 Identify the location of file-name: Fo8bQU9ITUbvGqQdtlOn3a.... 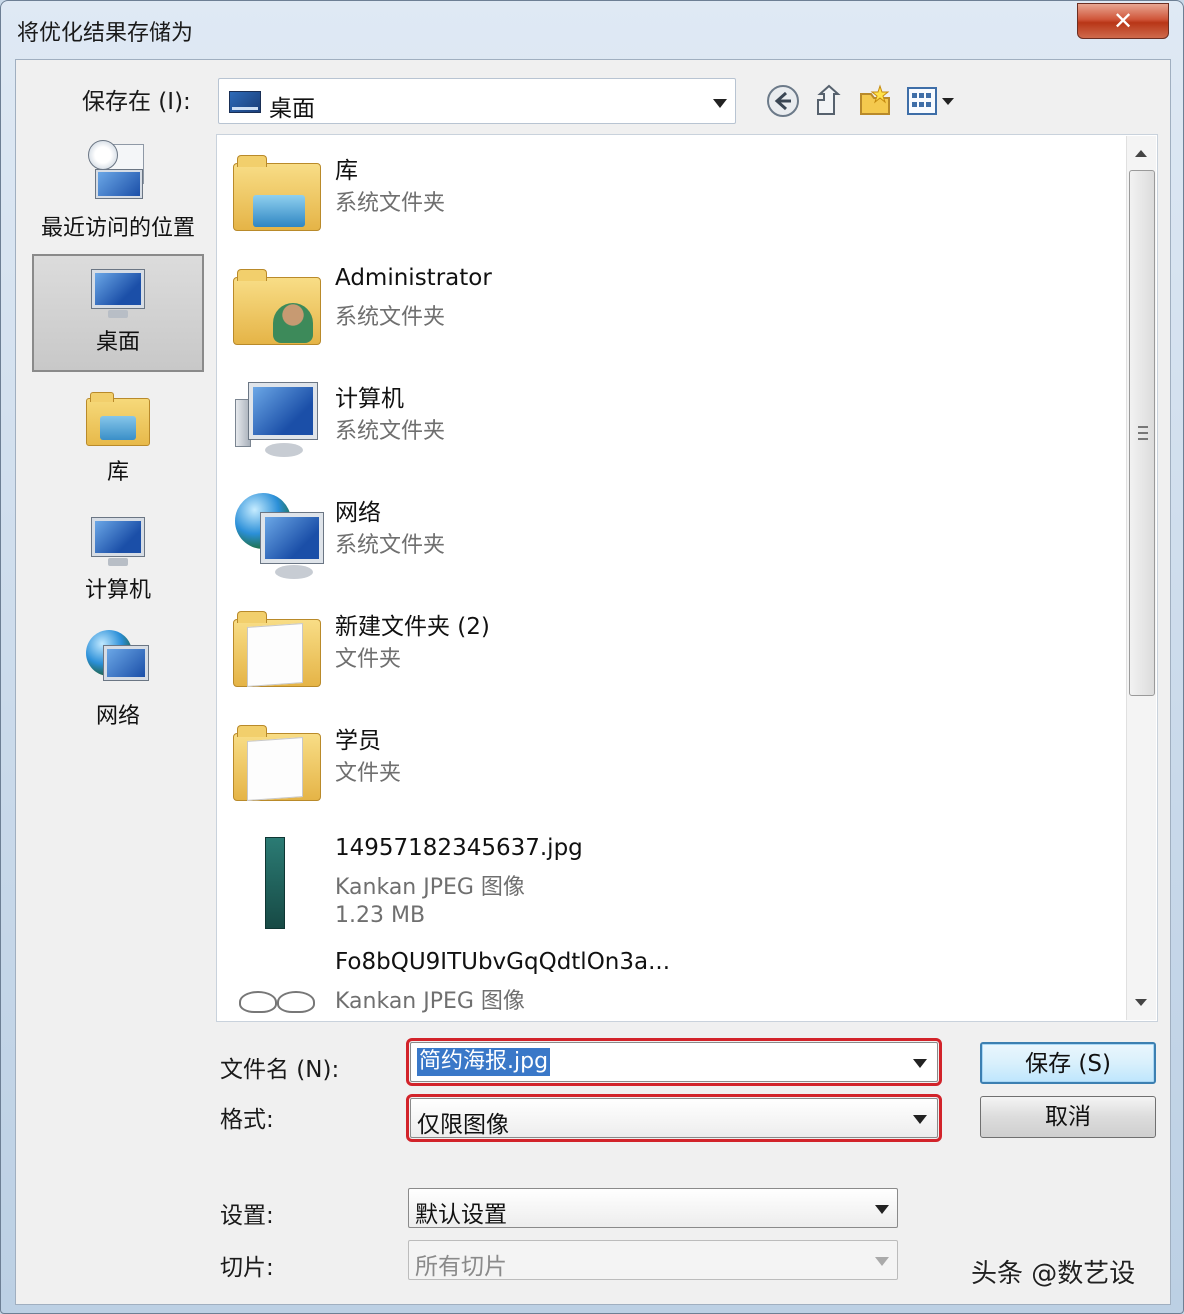
(503, 962).